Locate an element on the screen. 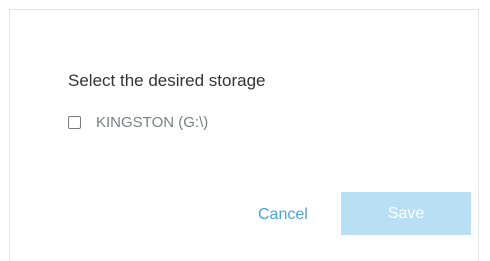 The image size is (490, 261). save-button: Save is located at coordinates (406, 213).